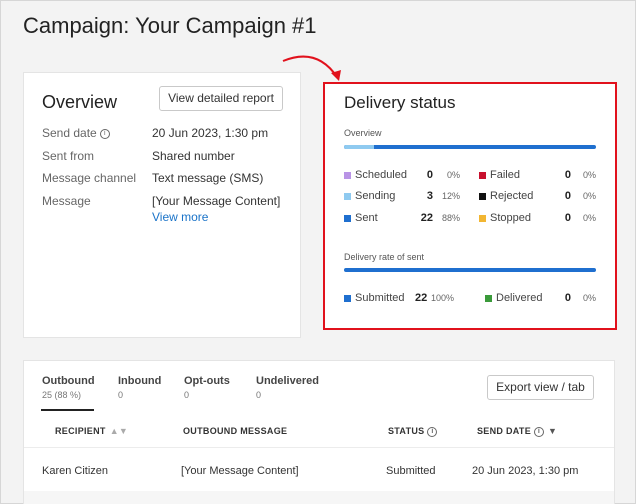 The image size is (636, 504). Describe the element at coordinates (540, 387) in the screenshot. I see `export-view-button: Export view / tab` at that location.